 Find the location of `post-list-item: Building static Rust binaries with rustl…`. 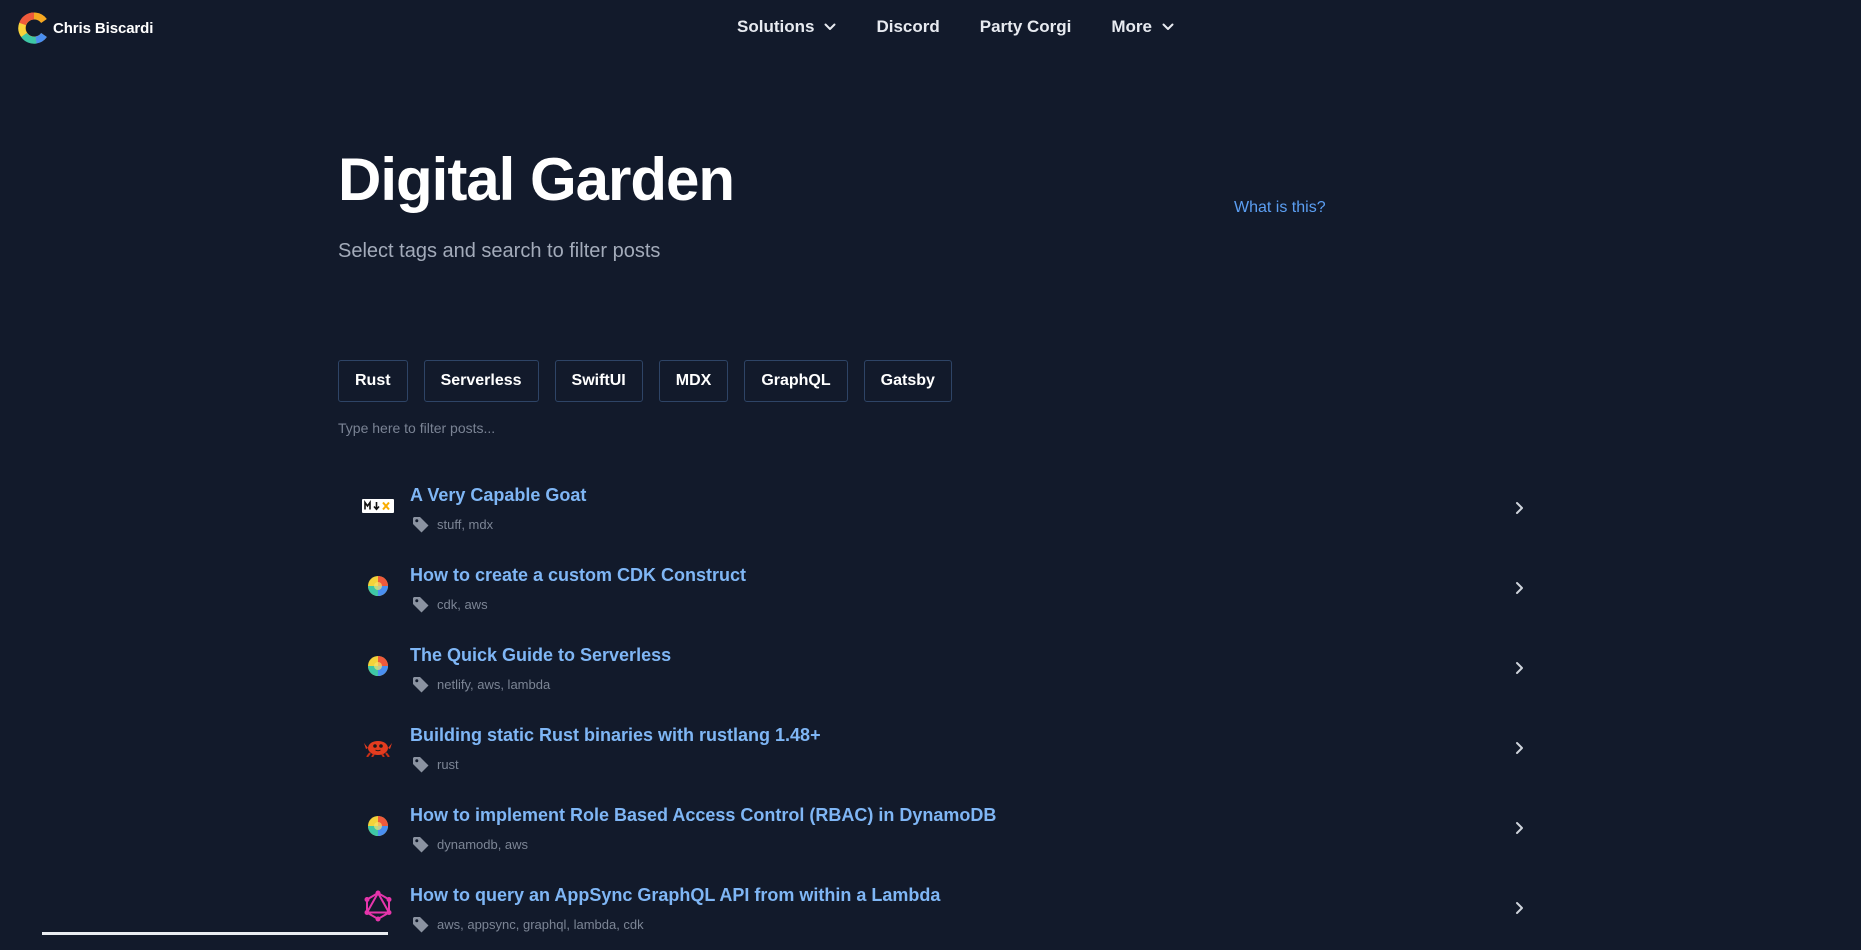

post-list-item: Building static Rust binaries with rustl… is located at coordinates (936, 750).